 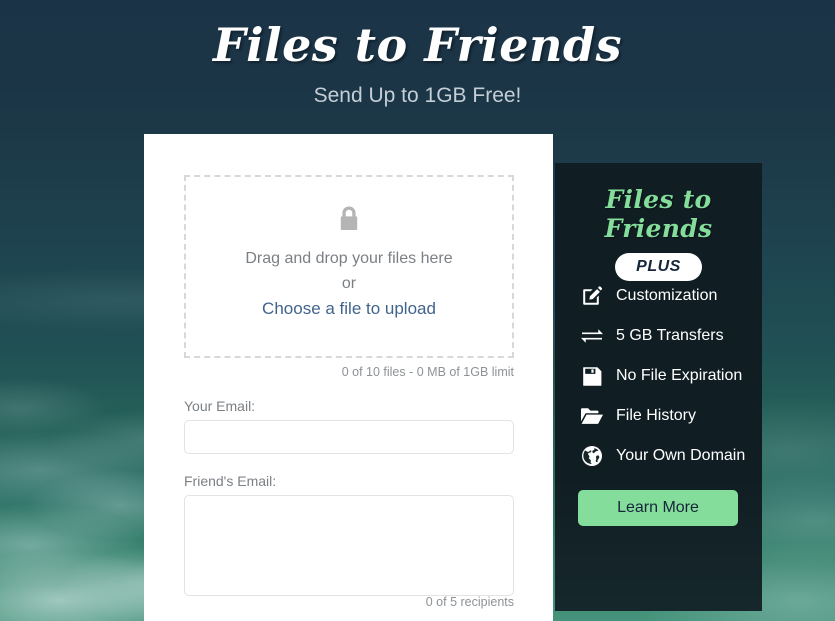 I want to click on feature-label: File History, so click(x=656, y=415).